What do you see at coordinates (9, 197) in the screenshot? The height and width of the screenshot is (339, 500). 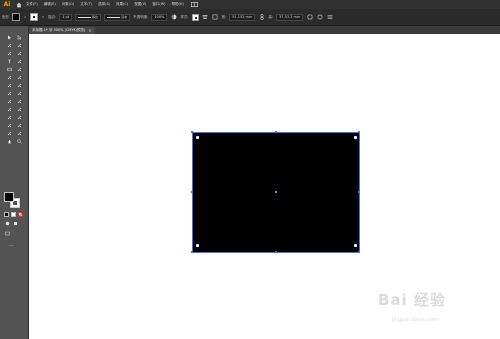 I see `fill-color-box` at bounding box center [9, 197].